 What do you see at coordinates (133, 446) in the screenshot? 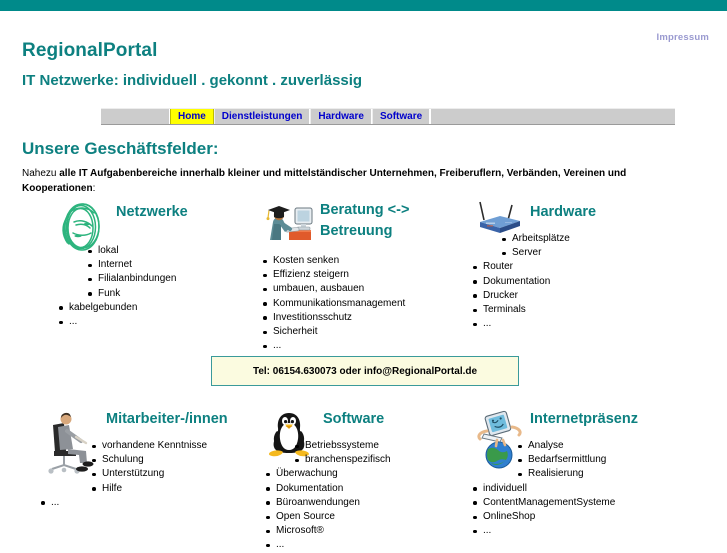
I see `list-item: vorhandene Kenntnisse` at bounding box center [133, 446].